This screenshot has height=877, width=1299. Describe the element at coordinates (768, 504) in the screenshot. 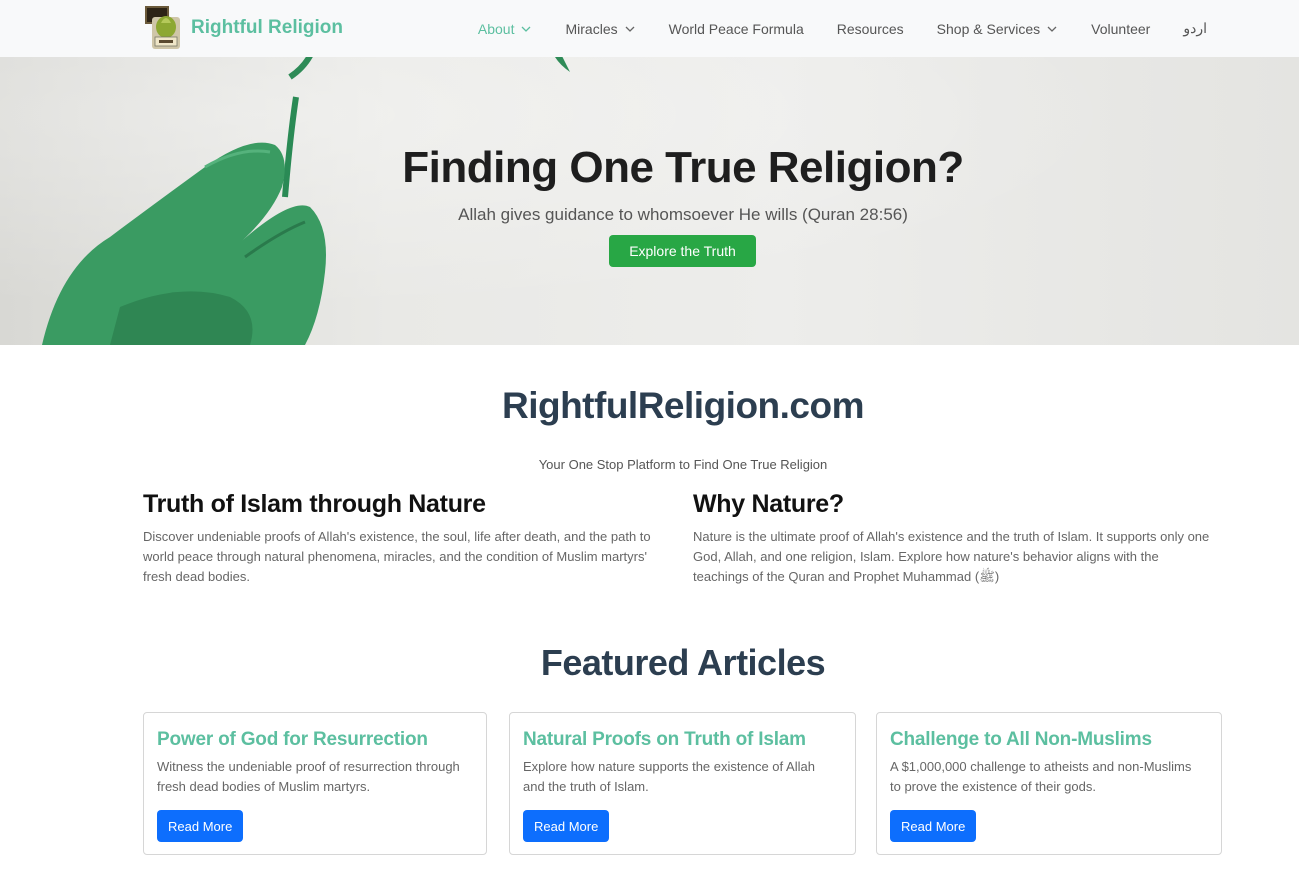

I see `section-heading: Why Nature?` at that location.